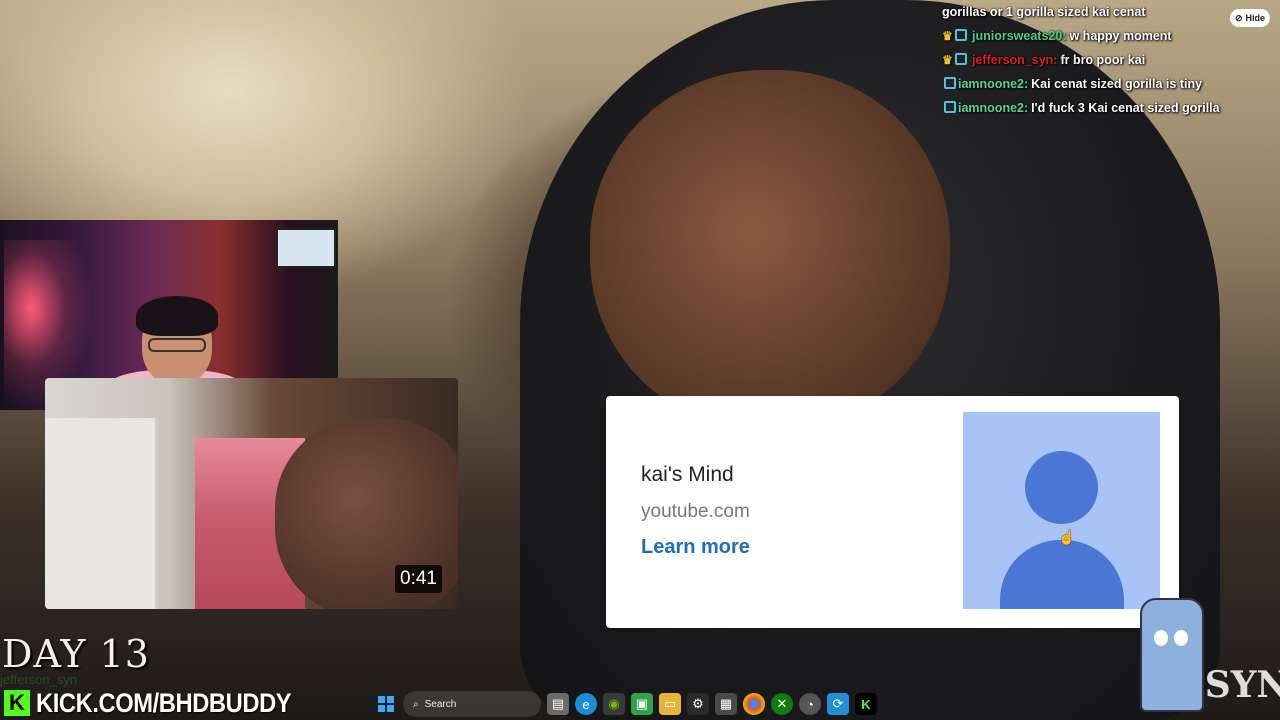 The height and width of the screenshot is (720, 1280). Describe the element at coordinates (892, 512) in the screenshot. I see `channel-card: kai's Mind youtube.com Learn more` at that location.